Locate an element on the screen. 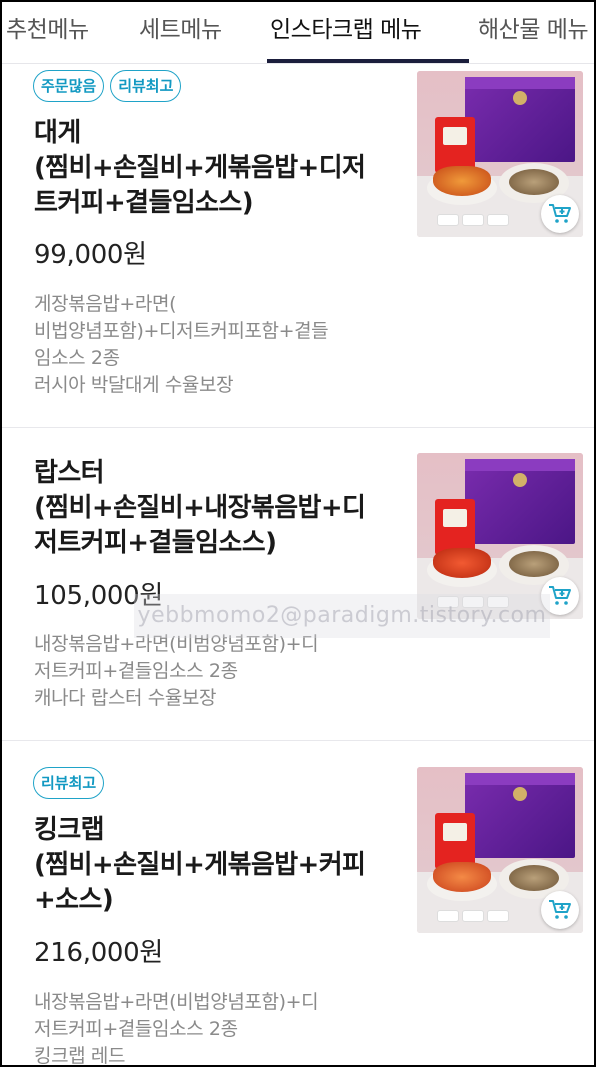 The height and width of the screenshot is (1067, 596). active-tab-indicator is located at coordinates (368, 61).